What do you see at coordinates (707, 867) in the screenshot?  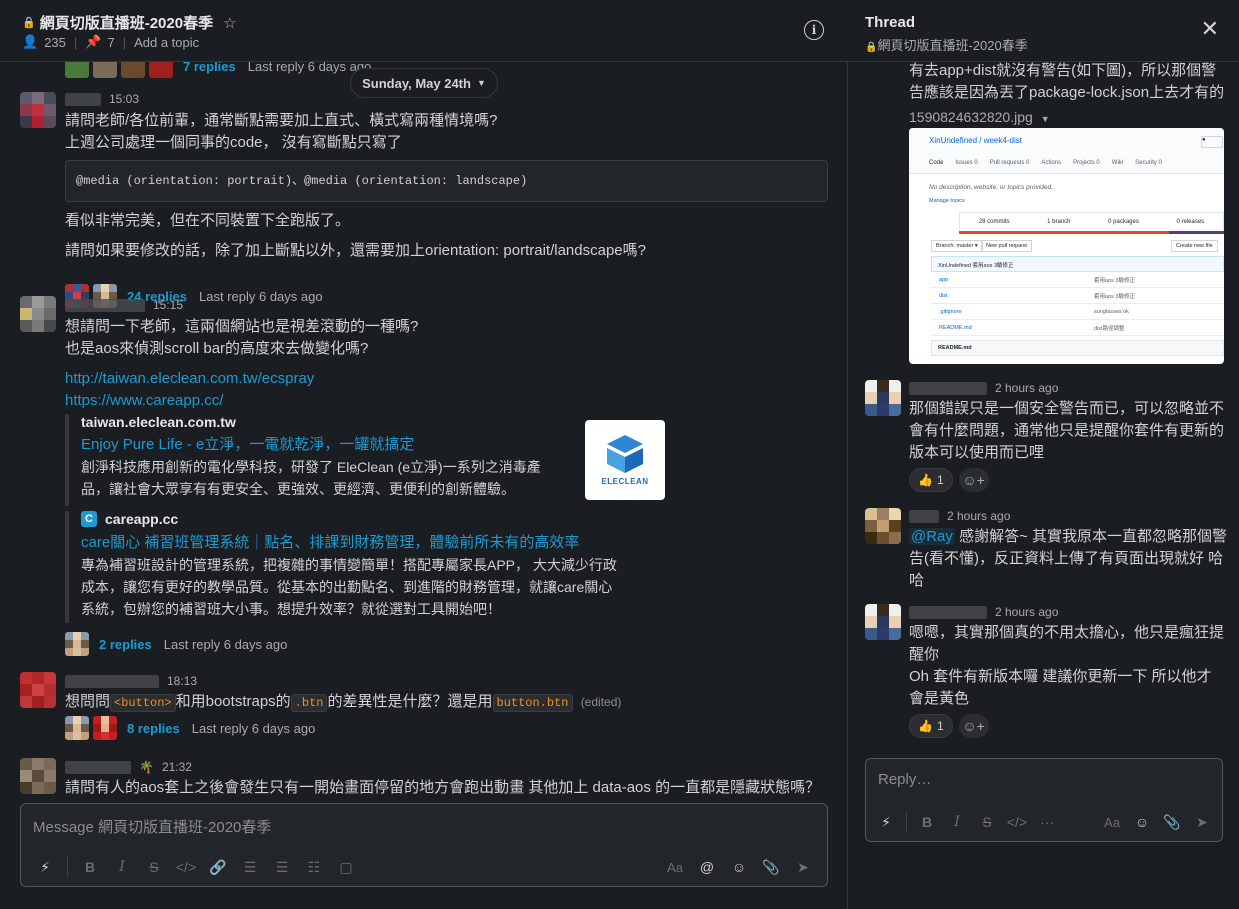 I see `mention-icon: @` at bounding box center [707, 867].